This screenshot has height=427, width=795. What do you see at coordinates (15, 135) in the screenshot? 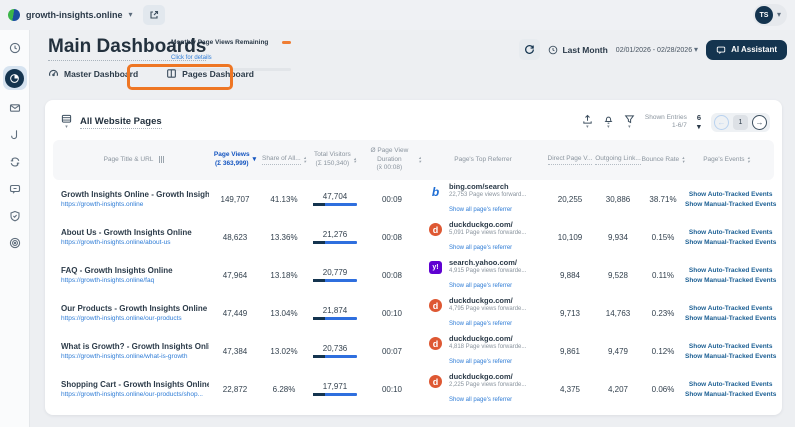
I see `sidebar-item-tag-manager` at bounding box center [15, 135].